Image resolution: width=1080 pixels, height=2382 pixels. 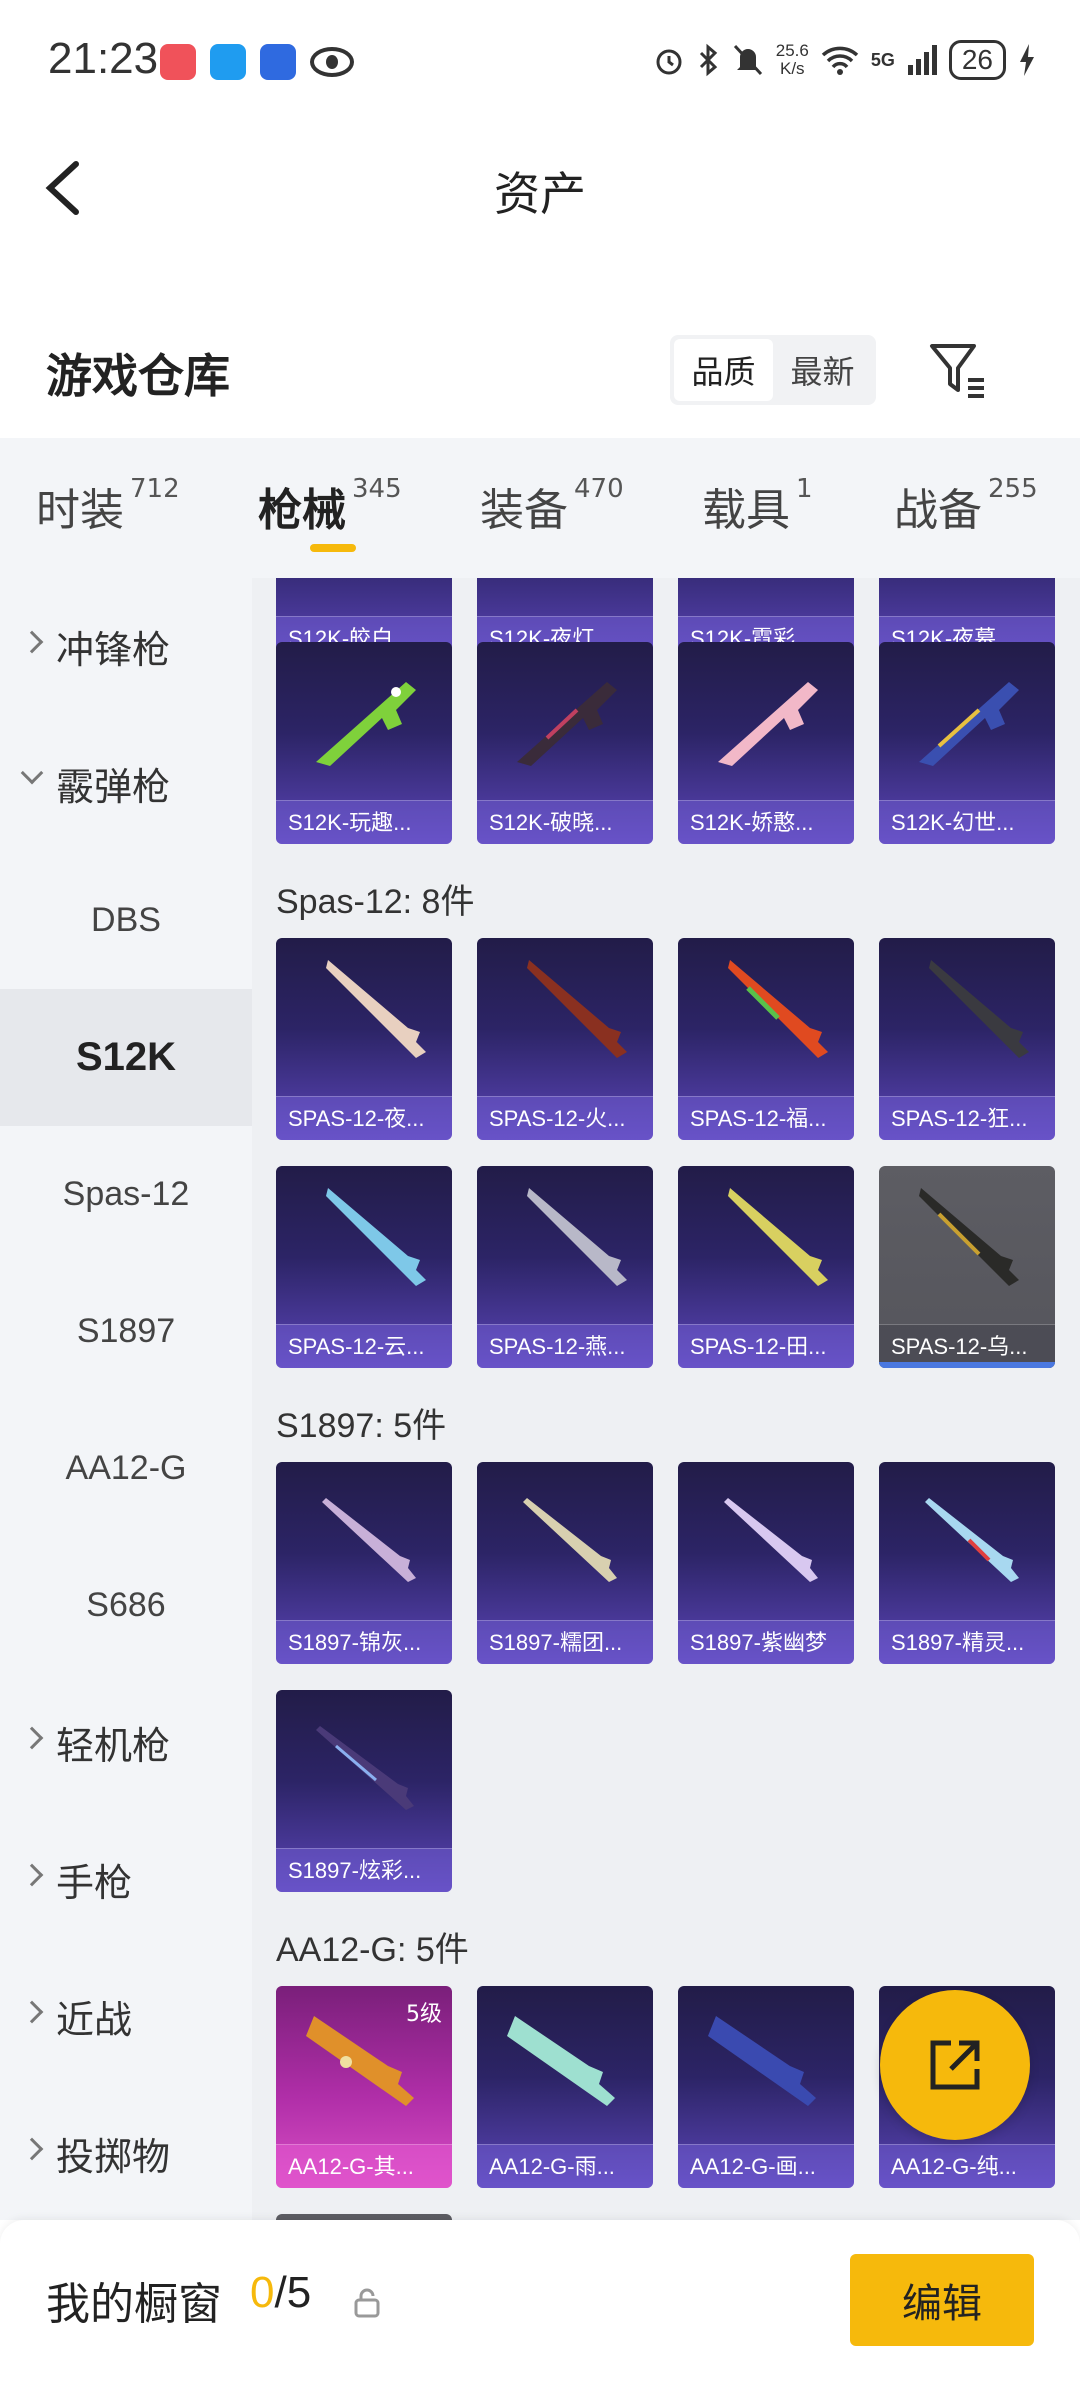 I want to click on share-icon, so click(x=955, y=2065).